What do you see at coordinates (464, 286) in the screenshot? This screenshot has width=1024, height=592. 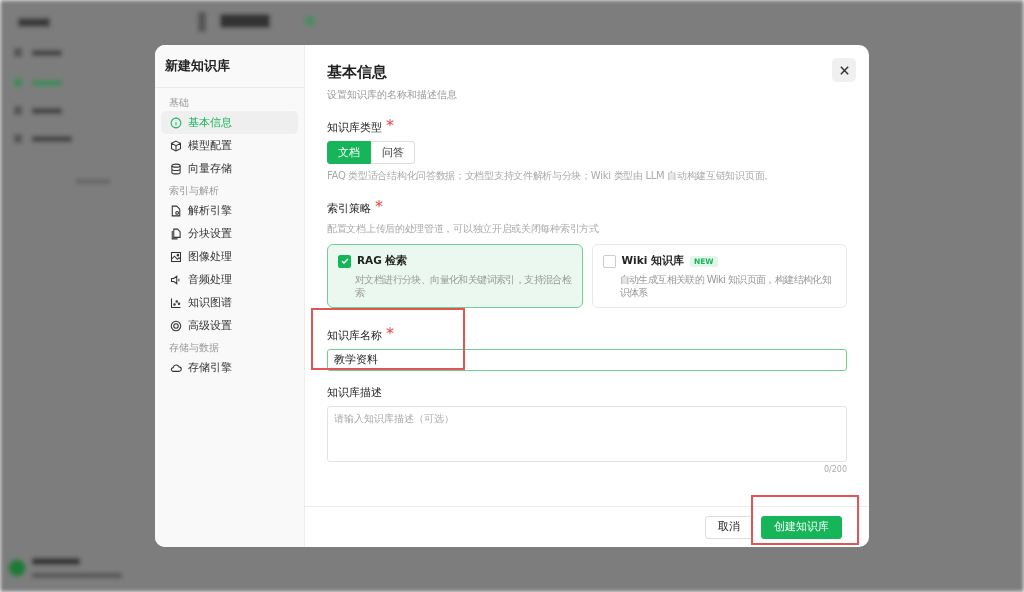 I see `card-description: 对文档进行分块、向量化和关键词索引，支持混合检索` at bounding box center [464, 286].